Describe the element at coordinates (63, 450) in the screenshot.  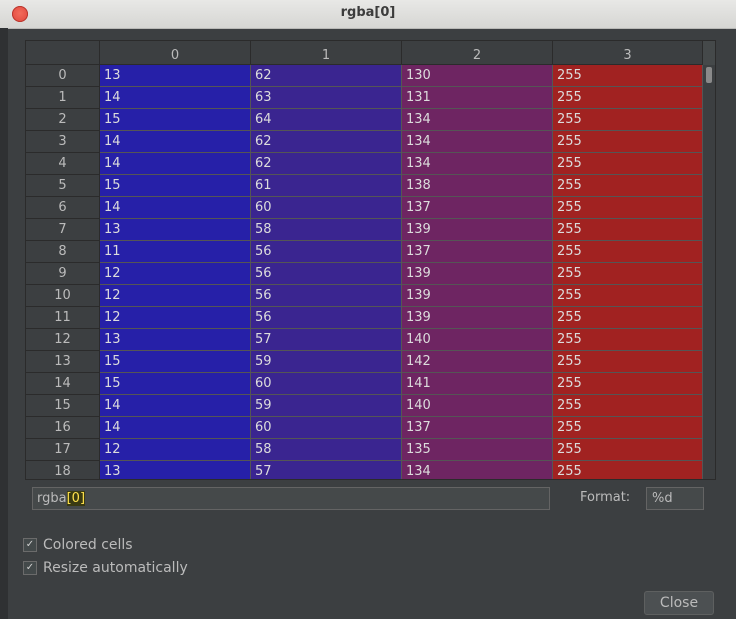
I see `row-header: 17` at that location.